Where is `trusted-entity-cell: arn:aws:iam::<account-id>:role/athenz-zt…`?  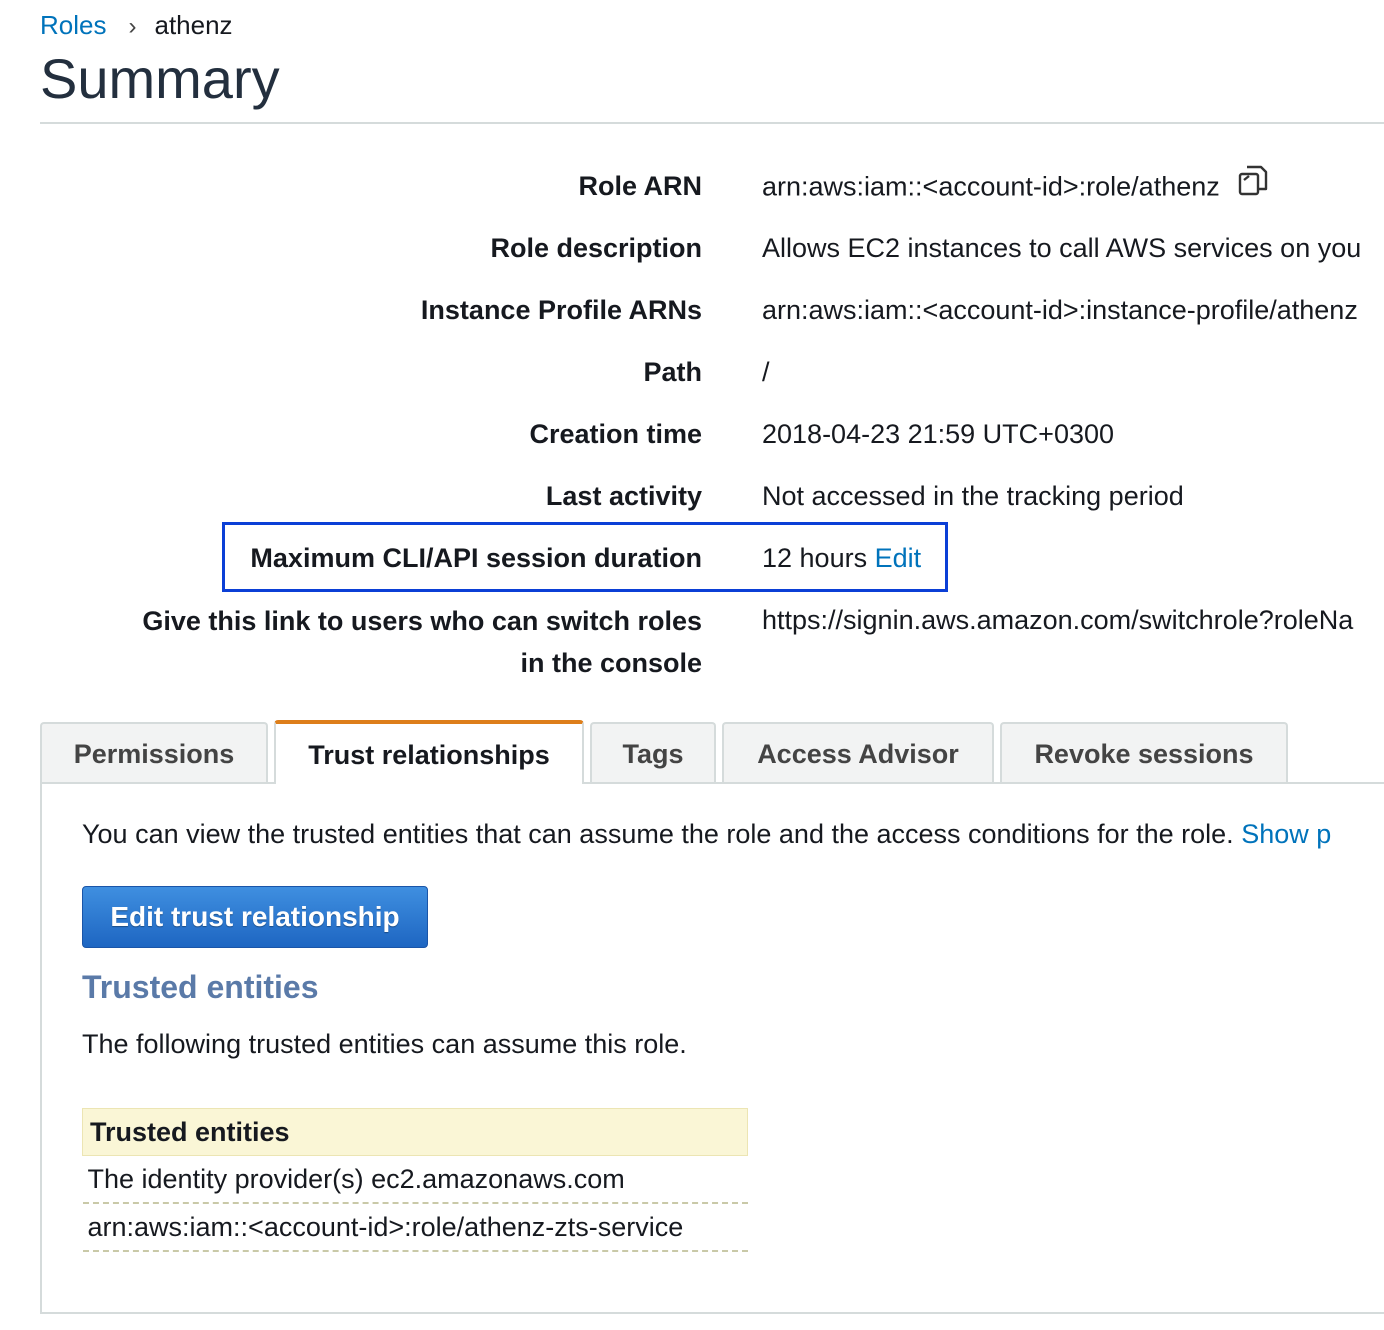 trusted-entity-cell: arn:aws:iam::<account-id>:role/athenz-zt… is located at coordinates (415, 1227).